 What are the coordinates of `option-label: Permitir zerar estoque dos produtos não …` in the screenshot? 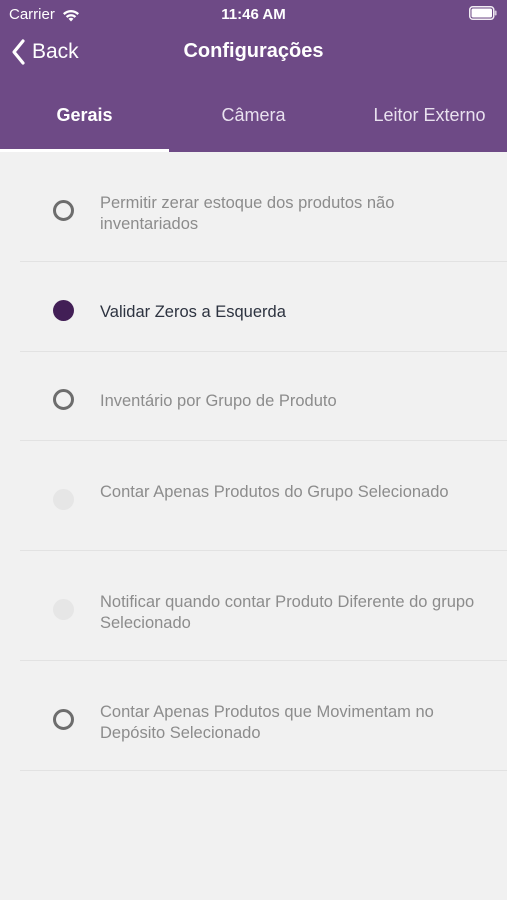 It's located at (247, 213).